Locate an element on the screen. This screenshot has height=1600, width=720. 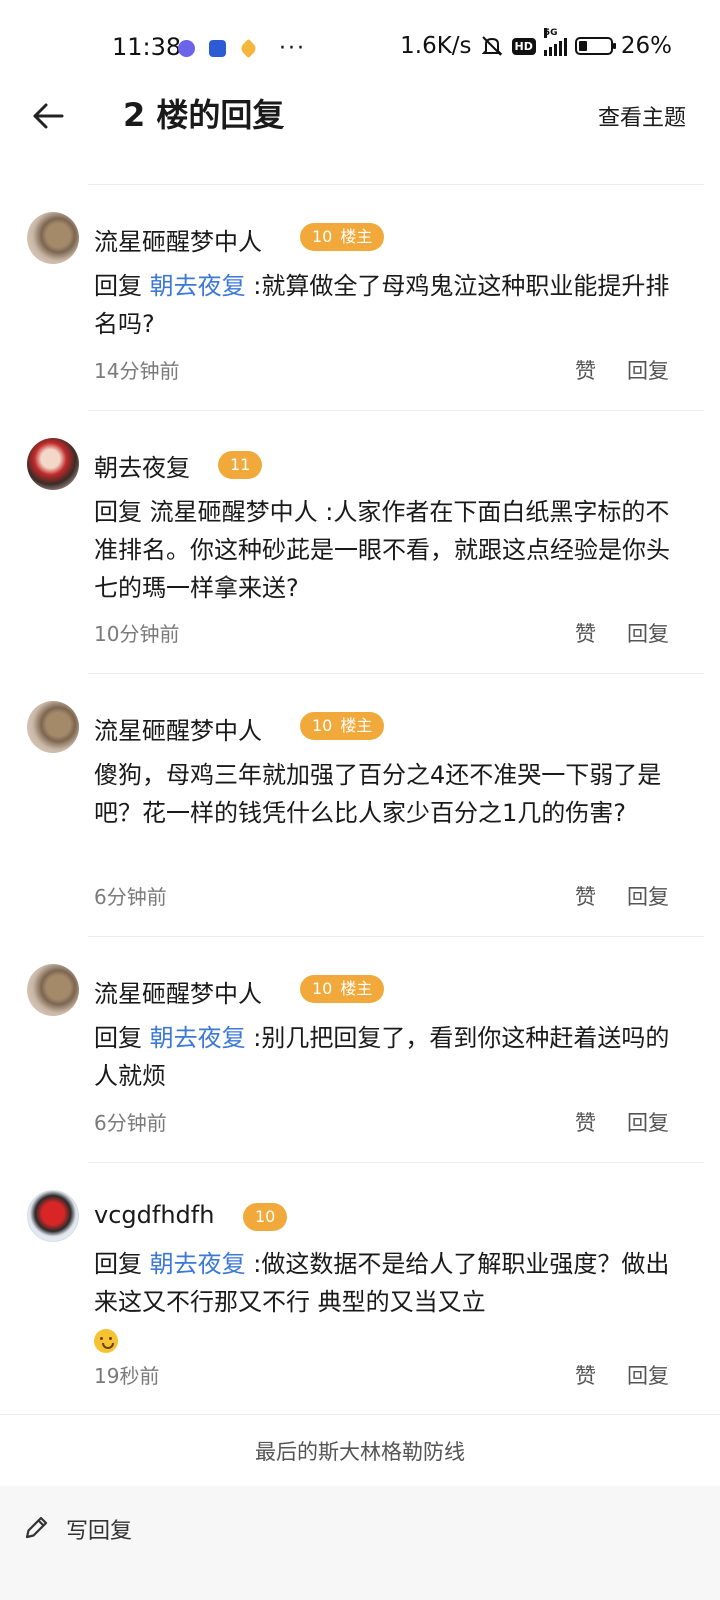
notification-icons: ··· is located at coordinates (242, 48).